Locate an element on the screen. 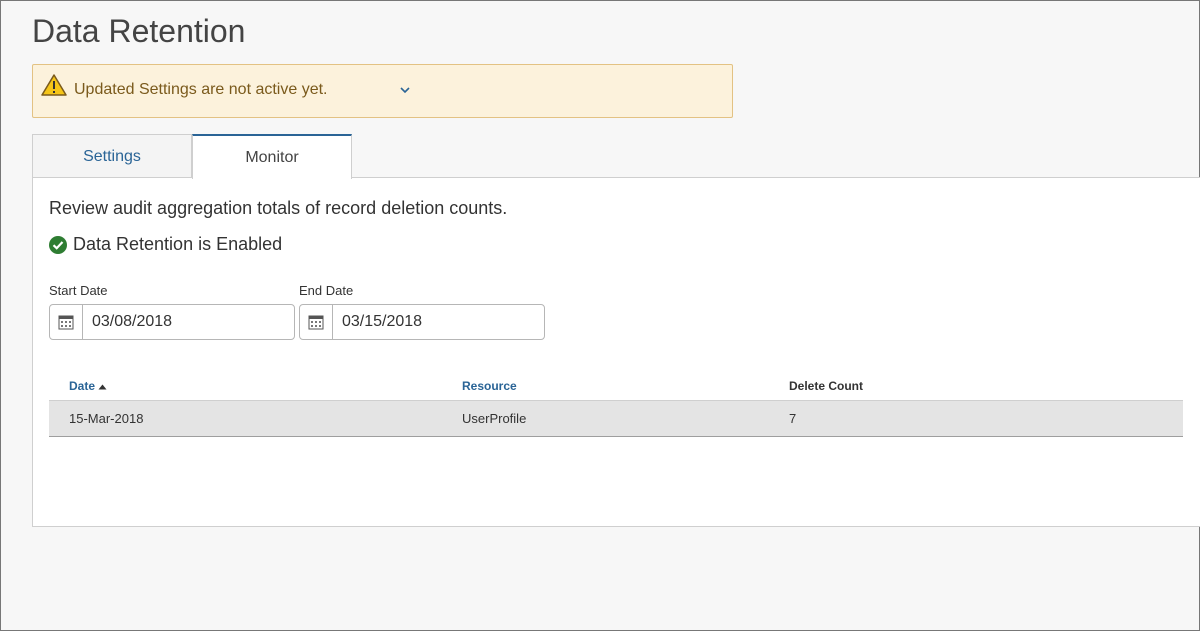 The width and height of the screenshot is (1200, 631). end-date-label: End Date is located at coordinates (326, 290).